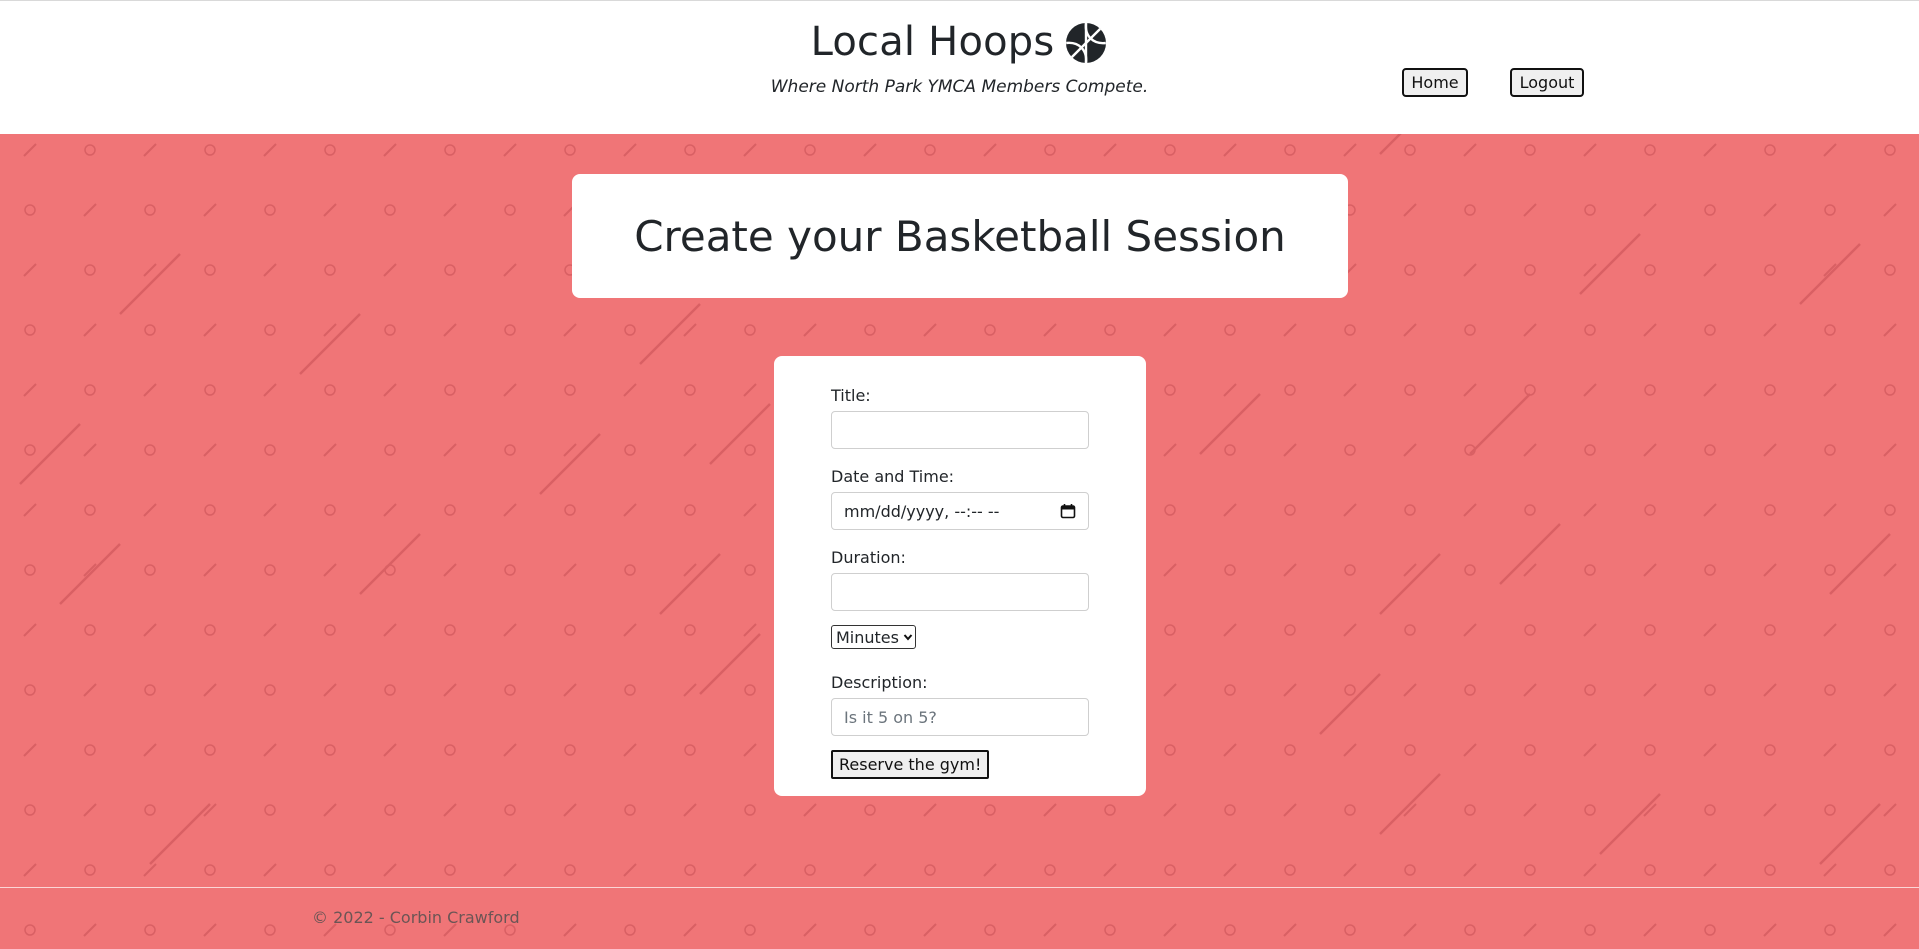 Image resolution: width=1919 pixels, height=949 pixels. I want to click on home-button: Home, so click(1435, 82).